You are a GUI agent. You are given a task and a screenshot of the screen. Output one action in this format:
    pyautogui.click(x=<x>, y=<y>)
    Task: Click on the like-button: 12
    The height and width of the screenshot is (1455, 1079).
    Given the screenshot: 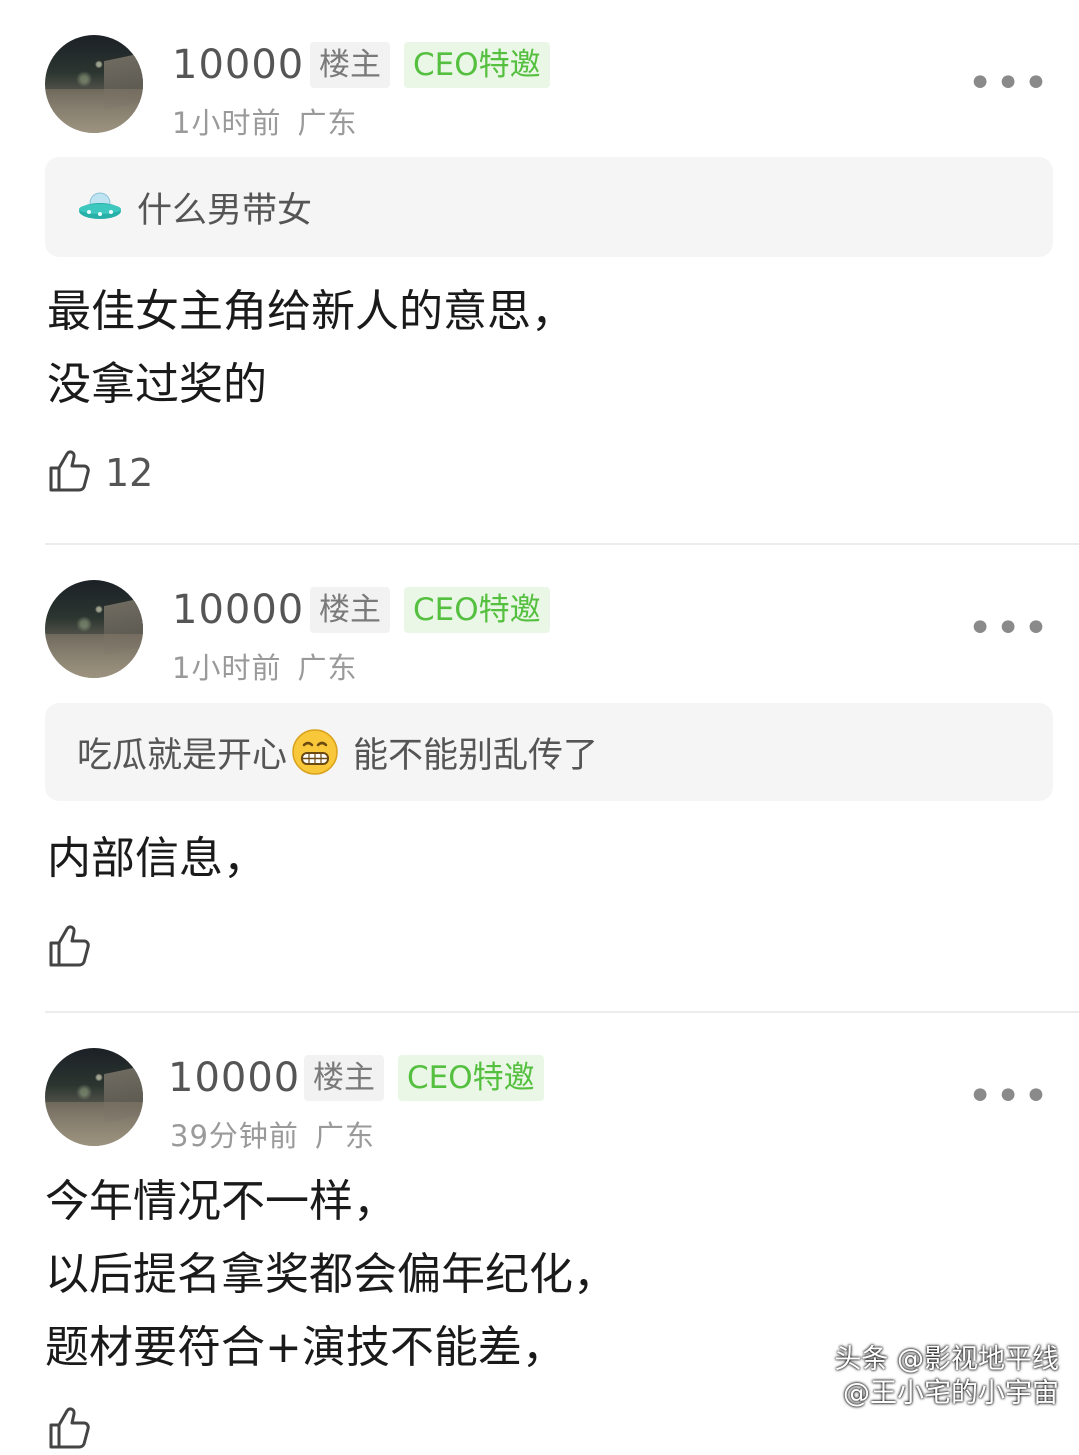 What is the action you would take?
    pyautogui.click(x=100, y=473)
    